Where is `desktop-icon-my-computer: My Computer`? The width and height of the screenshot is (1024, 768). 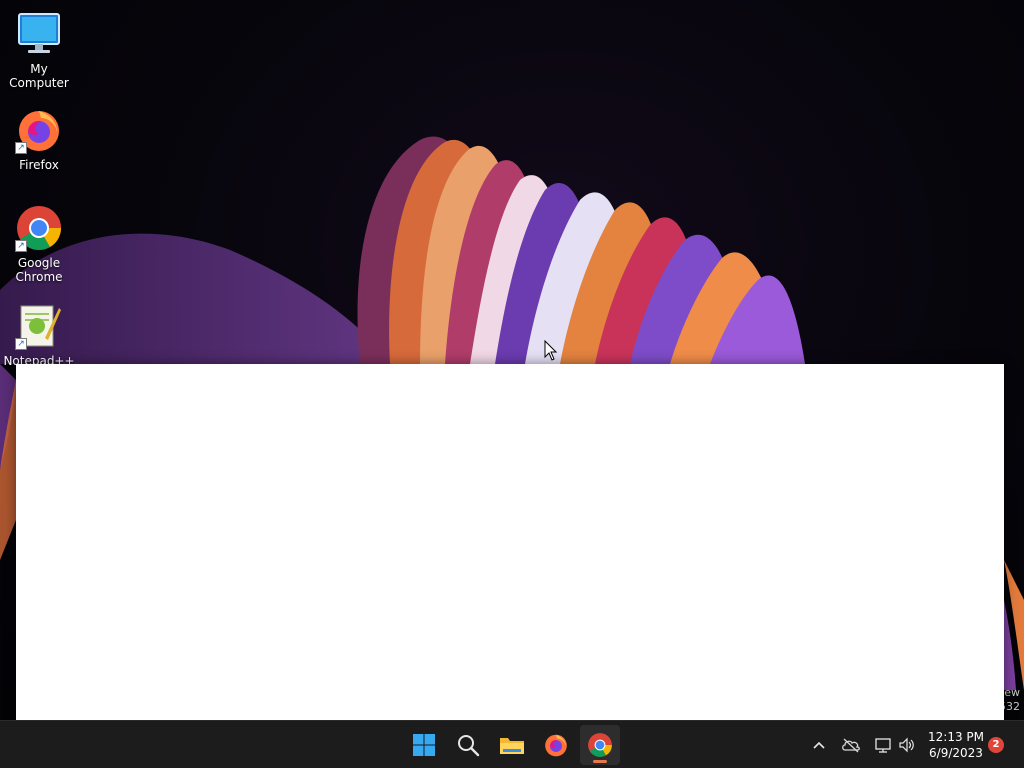
desktop-icon-my-computer: My Computer is located at coordinates (39, 50).